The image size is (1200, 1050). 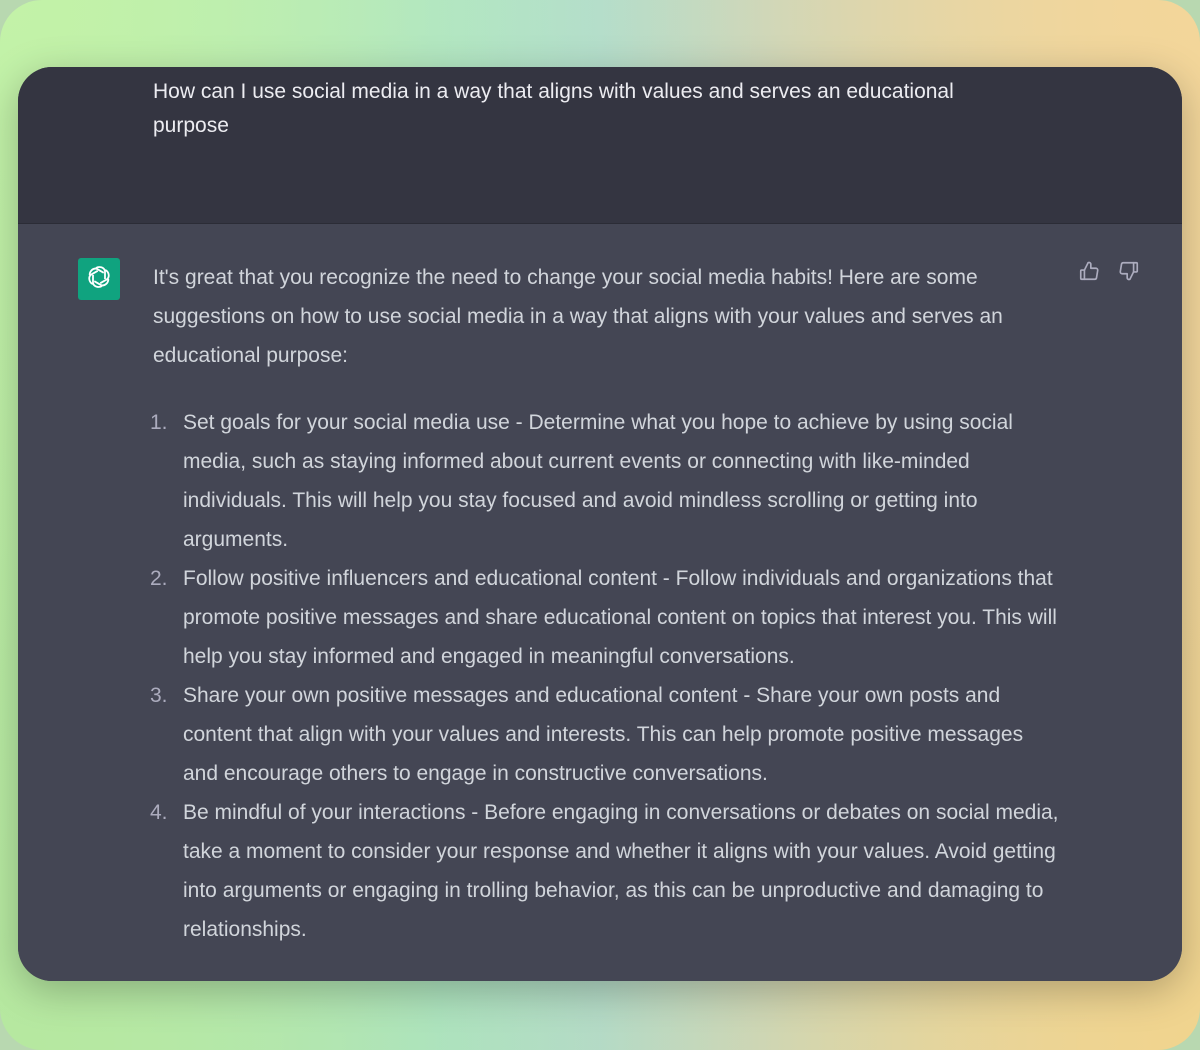 I want to click on thumbs-down-icon, so click(x=1129, y=273).